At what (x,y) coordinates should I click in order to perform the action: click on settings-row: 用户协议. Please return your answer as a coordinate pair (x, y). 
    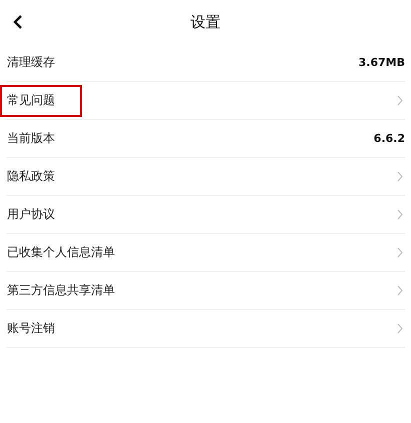
    Looking at the image, I should click on (205, 215).